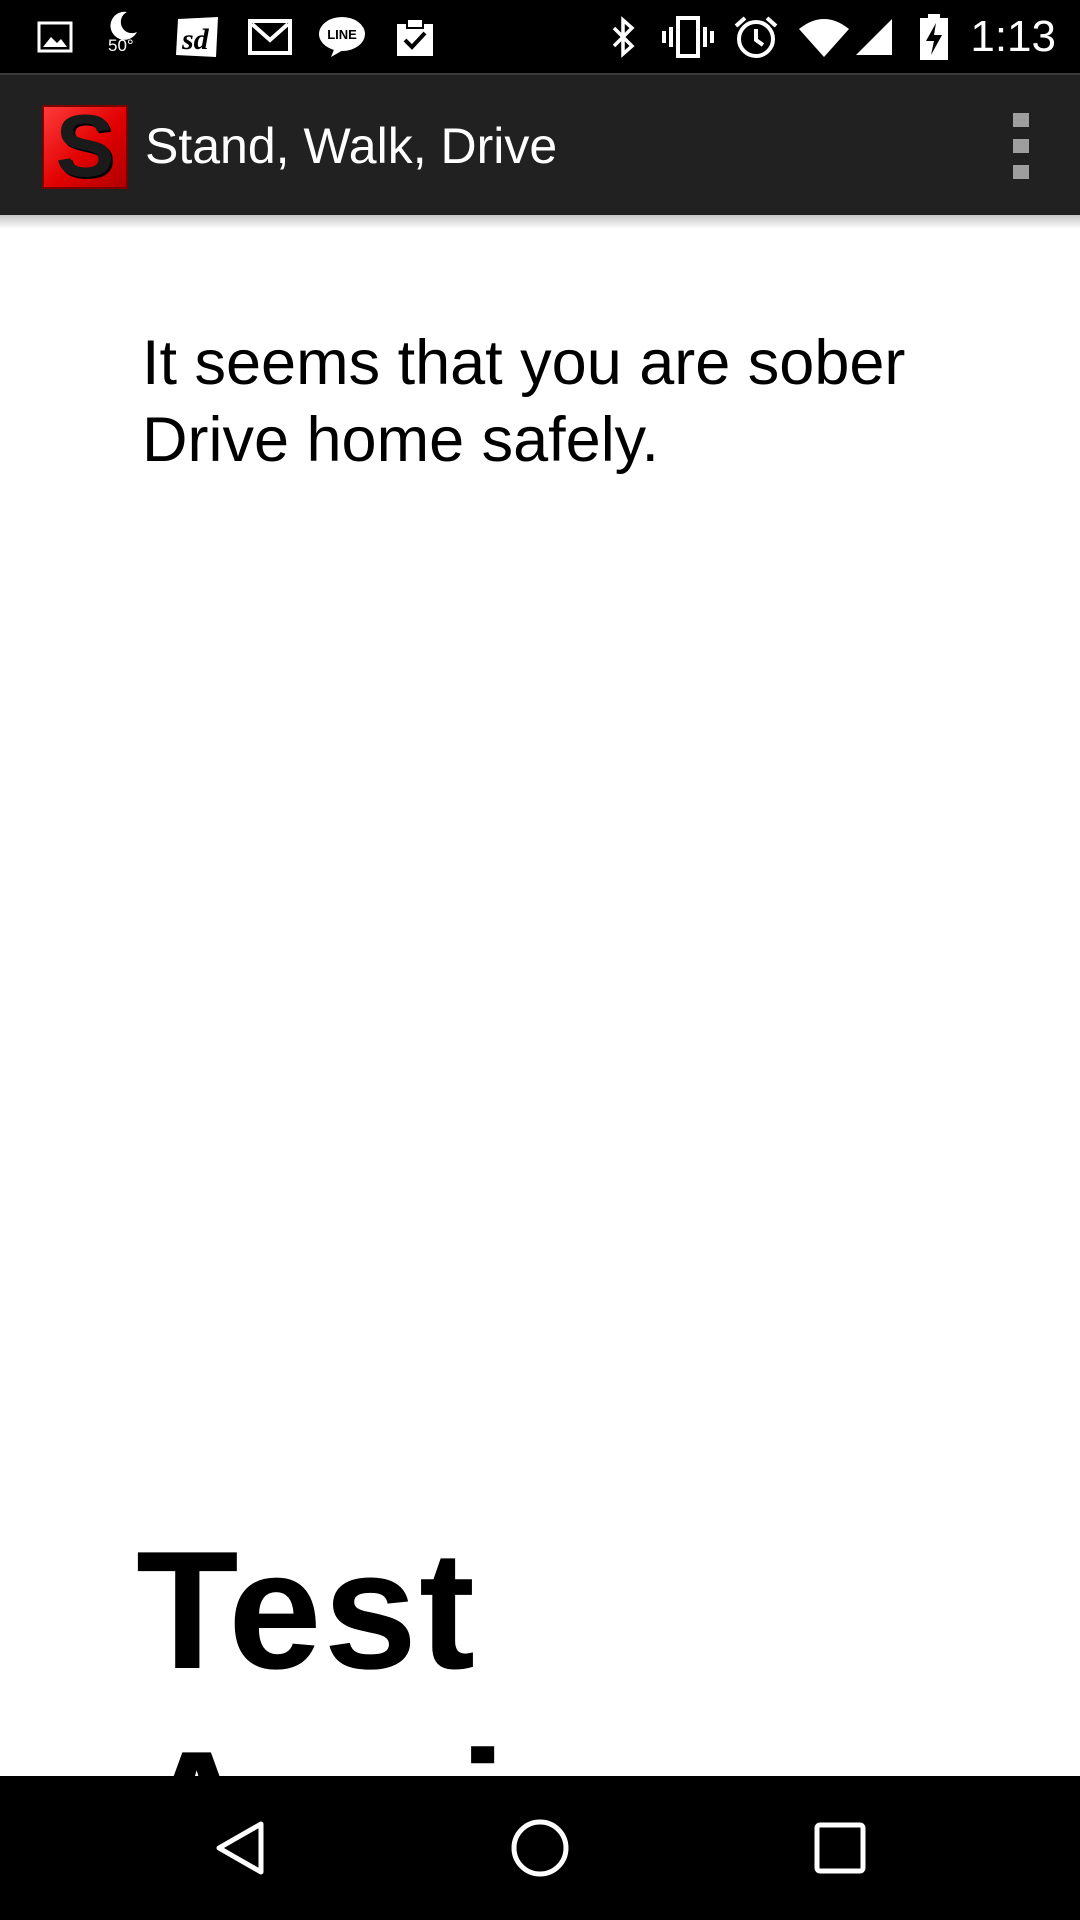 This screenshot has height=1920, width=1080. What do you see at coordinates (540, 36) in the screenshot?
I see `status-bar: 50° sd LINE 1:13` at bounding box center [540, 36].